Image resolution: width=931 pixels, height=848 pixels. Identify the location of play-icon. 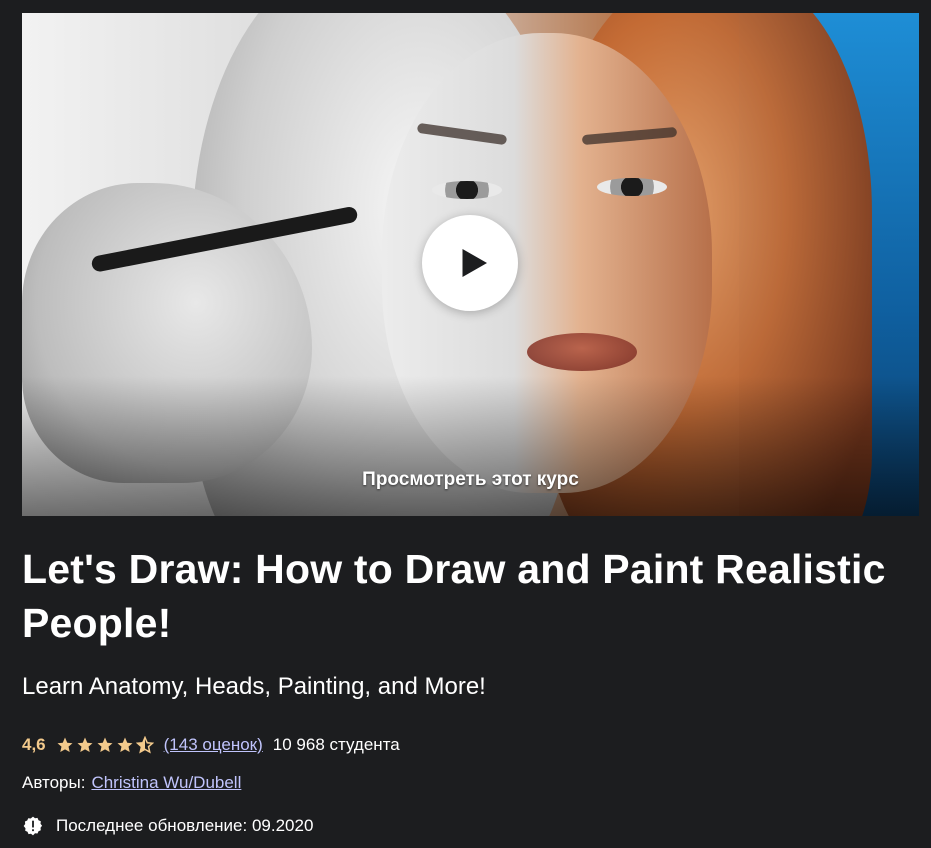
(474, 263).